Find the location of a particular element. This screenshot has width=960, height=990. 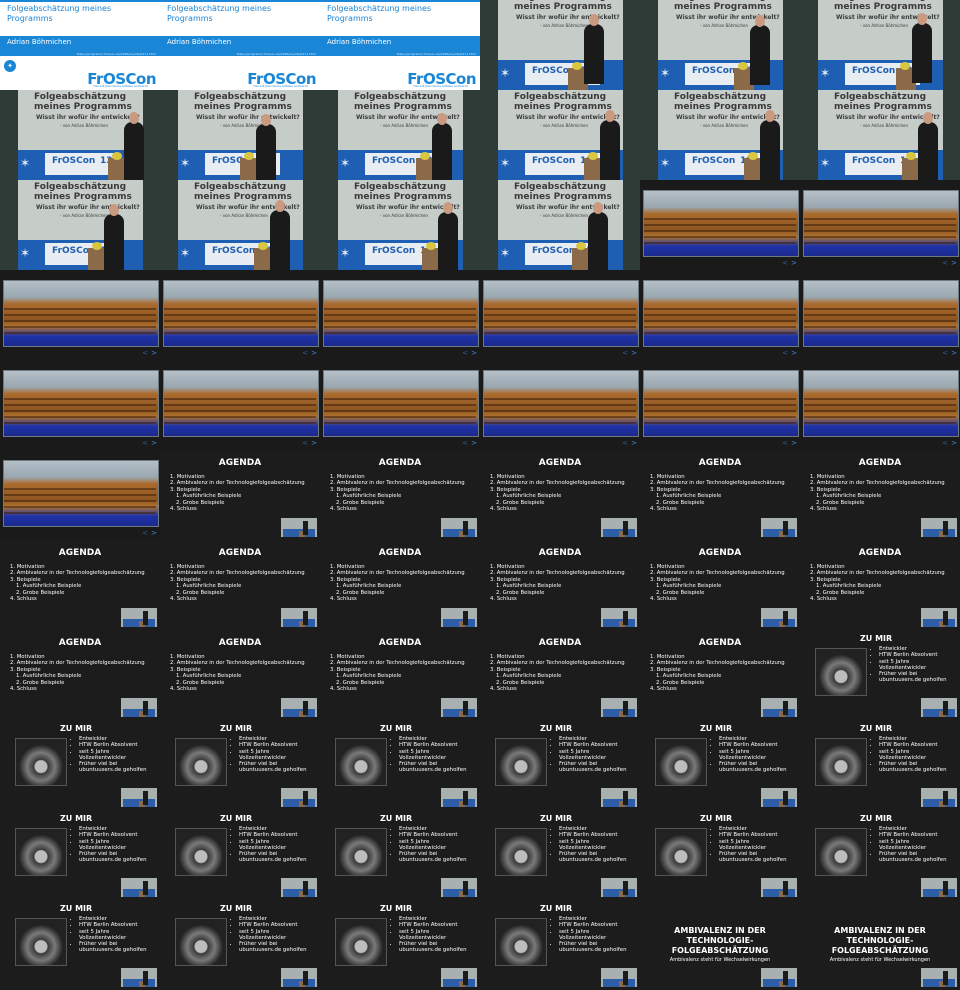

speaker-head is located at coordinates (928, 118).